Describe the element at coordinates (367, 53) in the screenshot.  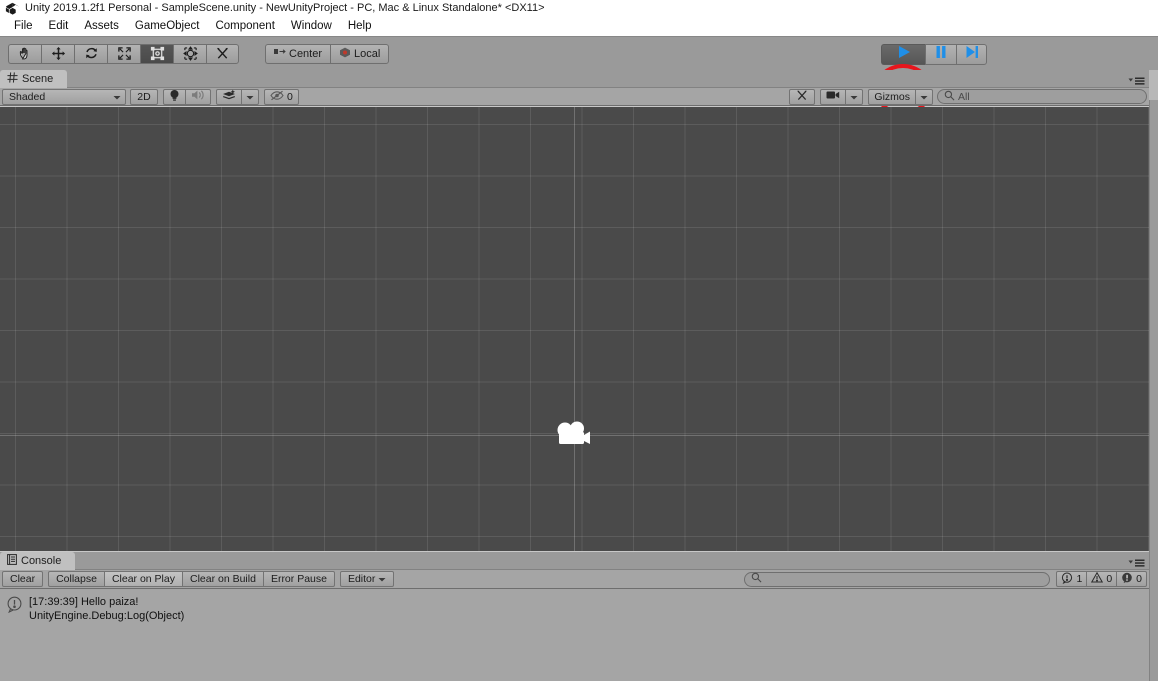
I see `handle-mode-label: Local` at that location.